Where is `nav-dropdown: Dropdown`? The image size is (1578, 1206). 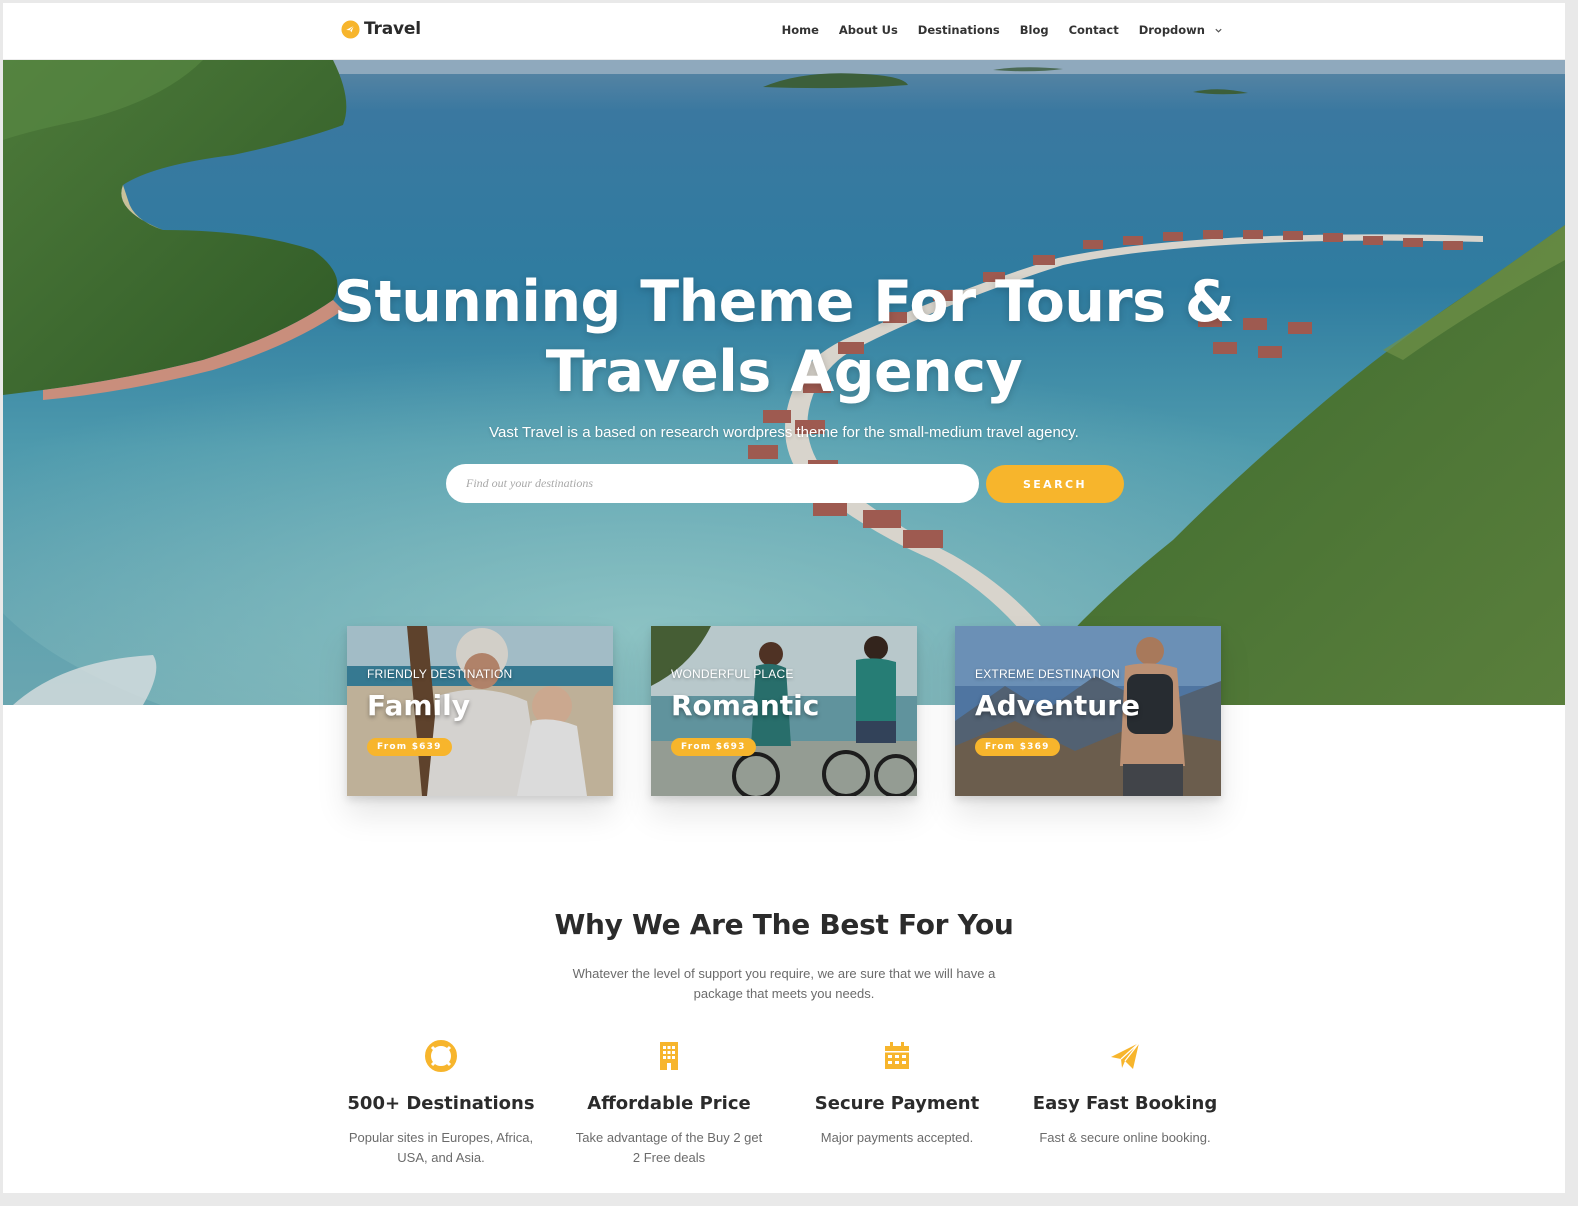 nav-dropdown: Dropdown is located at coordinates (1181, 30).